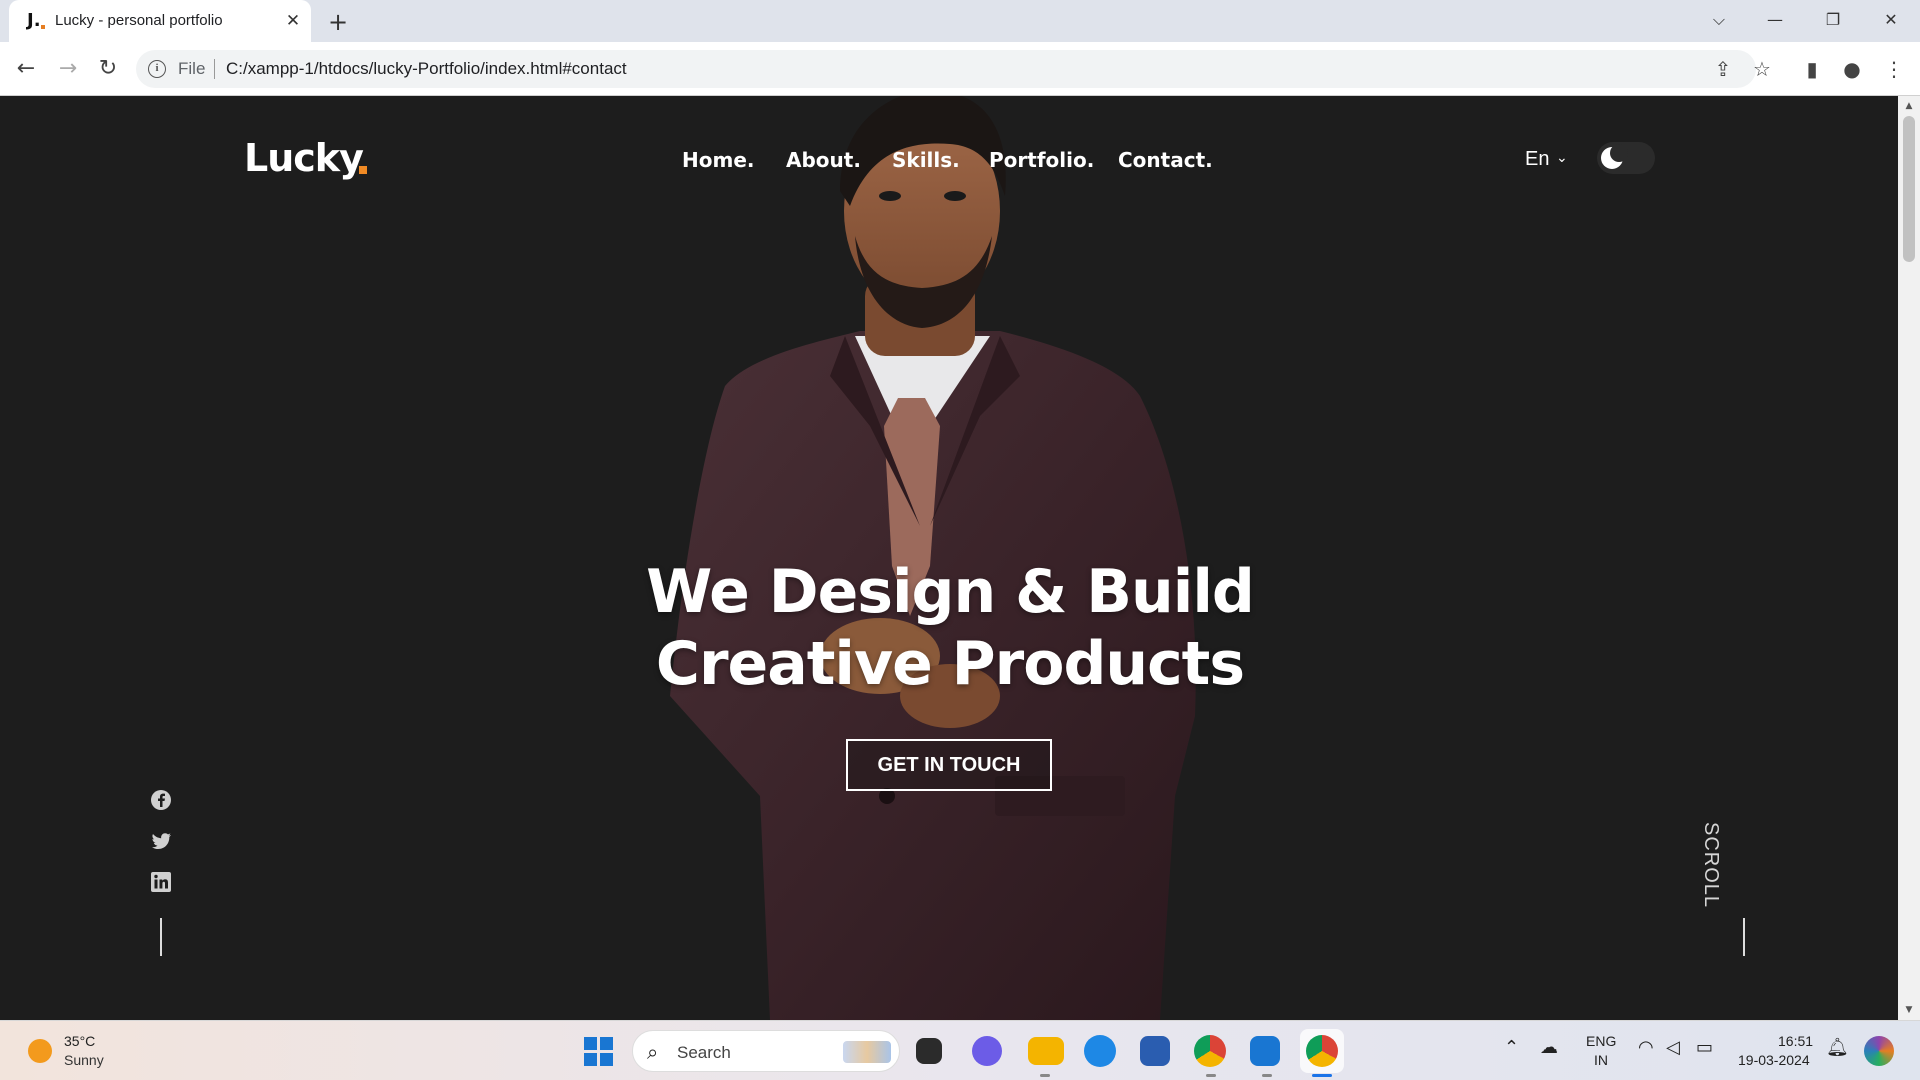 This screenshot has width=1920, height=1080. What do you see at coordinates (653, 1052) in the screenshot?
I see `search-icon: ⌕` at bounding box center [653, 1052].